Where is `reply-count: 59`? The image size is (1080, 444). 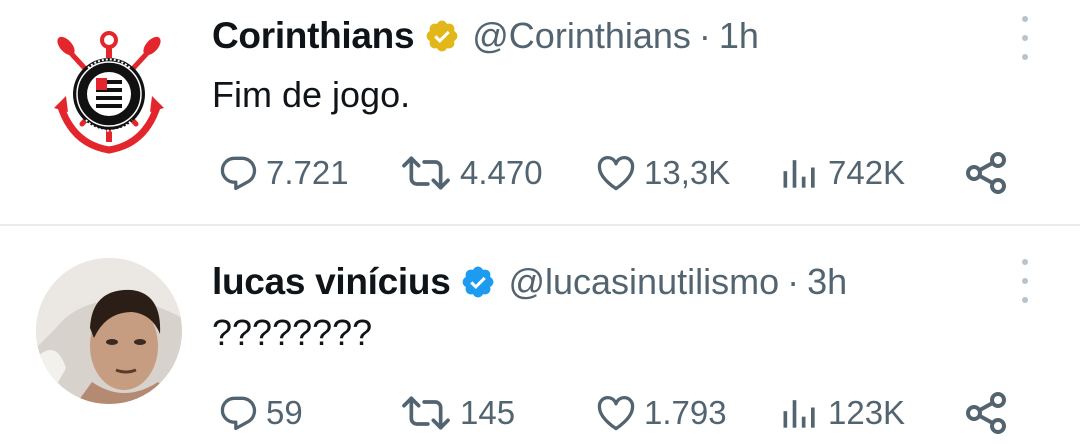 reply-count: 59 is located at coordinates (284, 412).